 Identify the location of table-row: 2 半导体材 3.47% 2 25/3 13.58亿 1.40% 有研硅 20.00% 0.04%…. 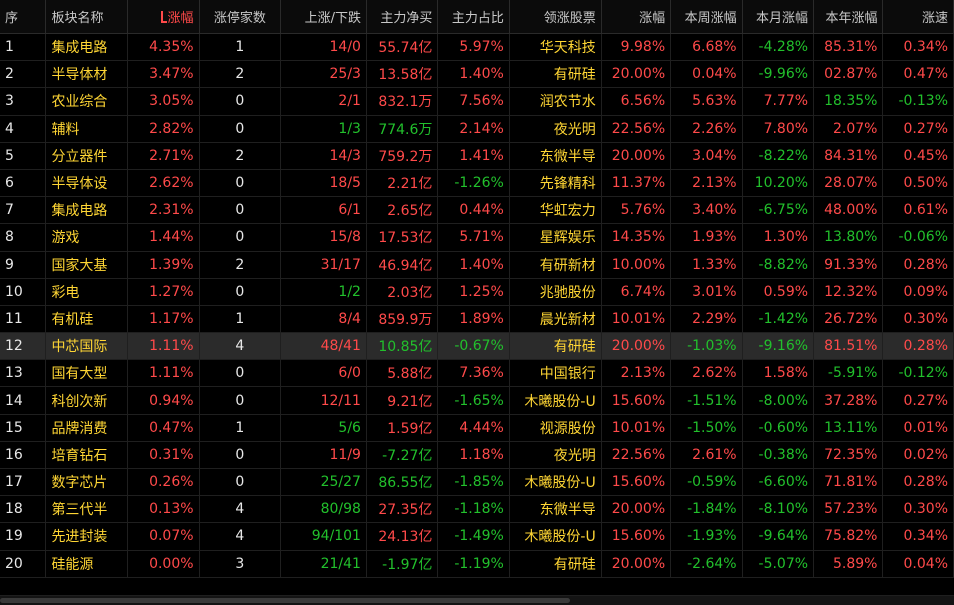
(477, 74).